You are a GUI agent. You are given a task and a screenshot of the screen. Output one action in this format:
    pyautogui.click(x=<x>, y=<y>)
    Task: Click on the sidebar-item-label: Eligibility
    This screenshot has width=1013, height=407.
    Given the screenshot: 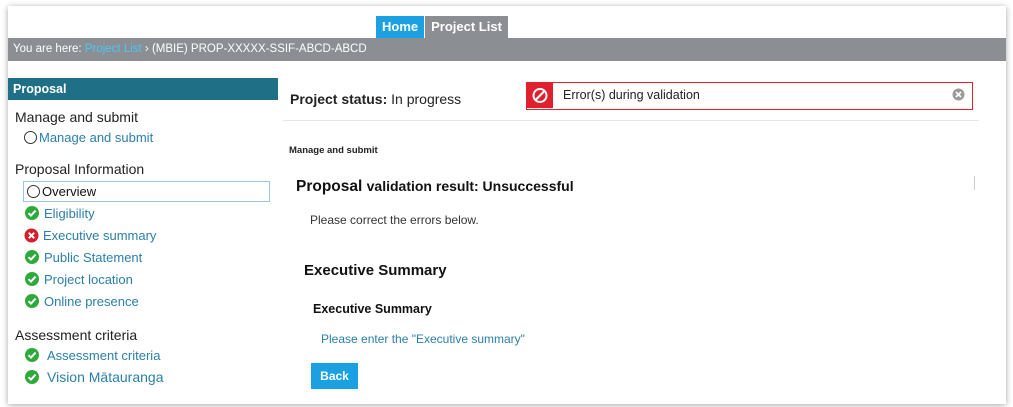 What is the action you would take?
    pyautogui.click(x=69, y=213)
    